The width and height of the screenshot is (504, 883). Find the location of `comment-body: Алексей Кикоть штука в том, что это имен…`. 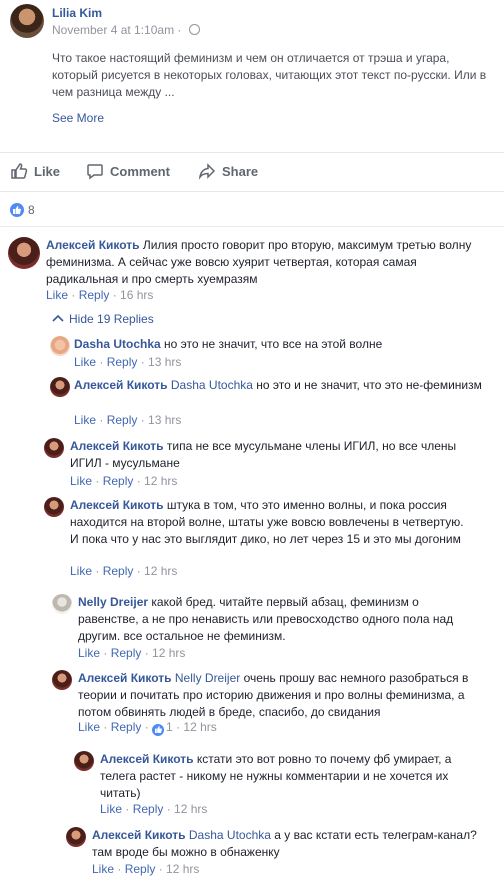

comment-body: Алексей Кикоть штука в том, что это имен… is located at coordinates (272, 522).